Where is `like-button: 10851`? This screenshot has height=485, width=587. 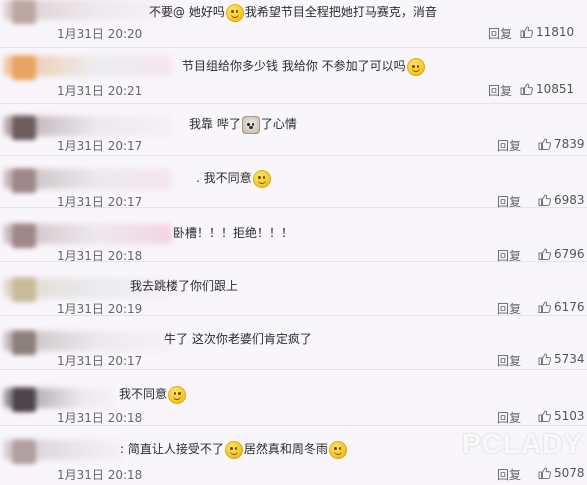
like-button: 10851 is located at coordinates (547, 89).